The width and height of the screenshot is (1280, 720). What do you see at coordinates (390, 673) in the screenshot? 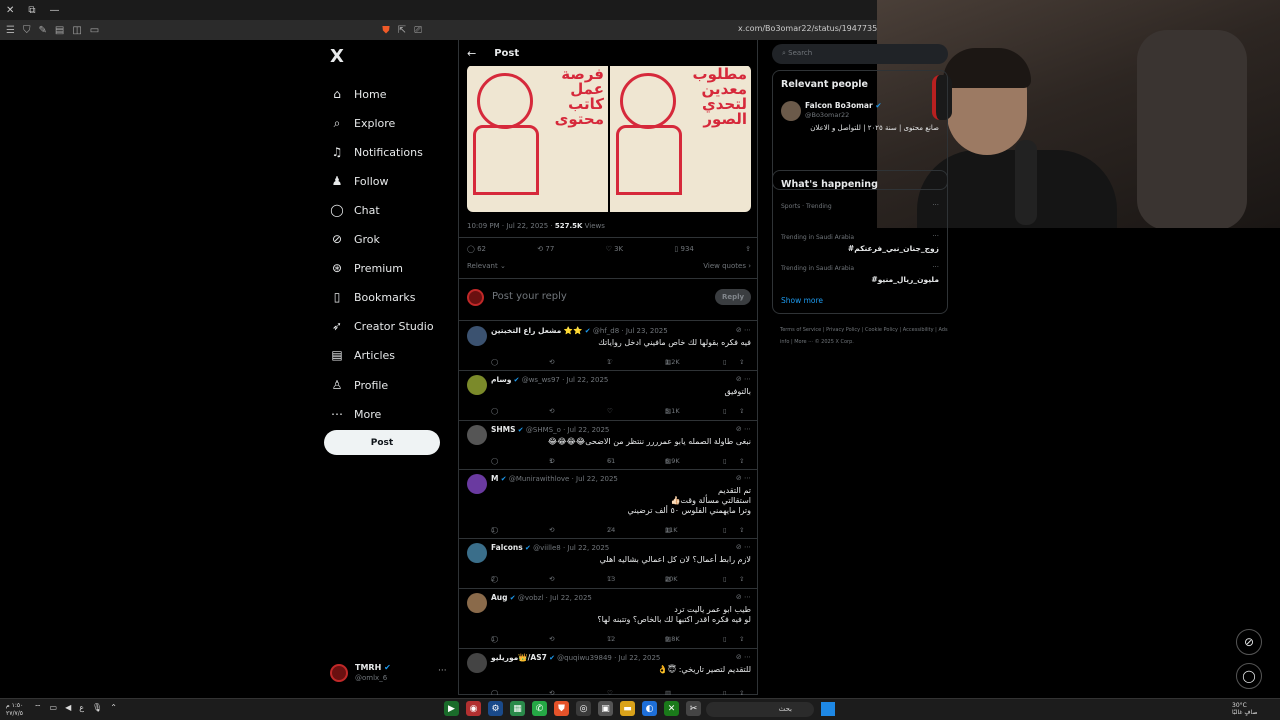
I see `account-switcher: TMRH ✔ @omlx_6 ···` at bounding box center [390, 673].